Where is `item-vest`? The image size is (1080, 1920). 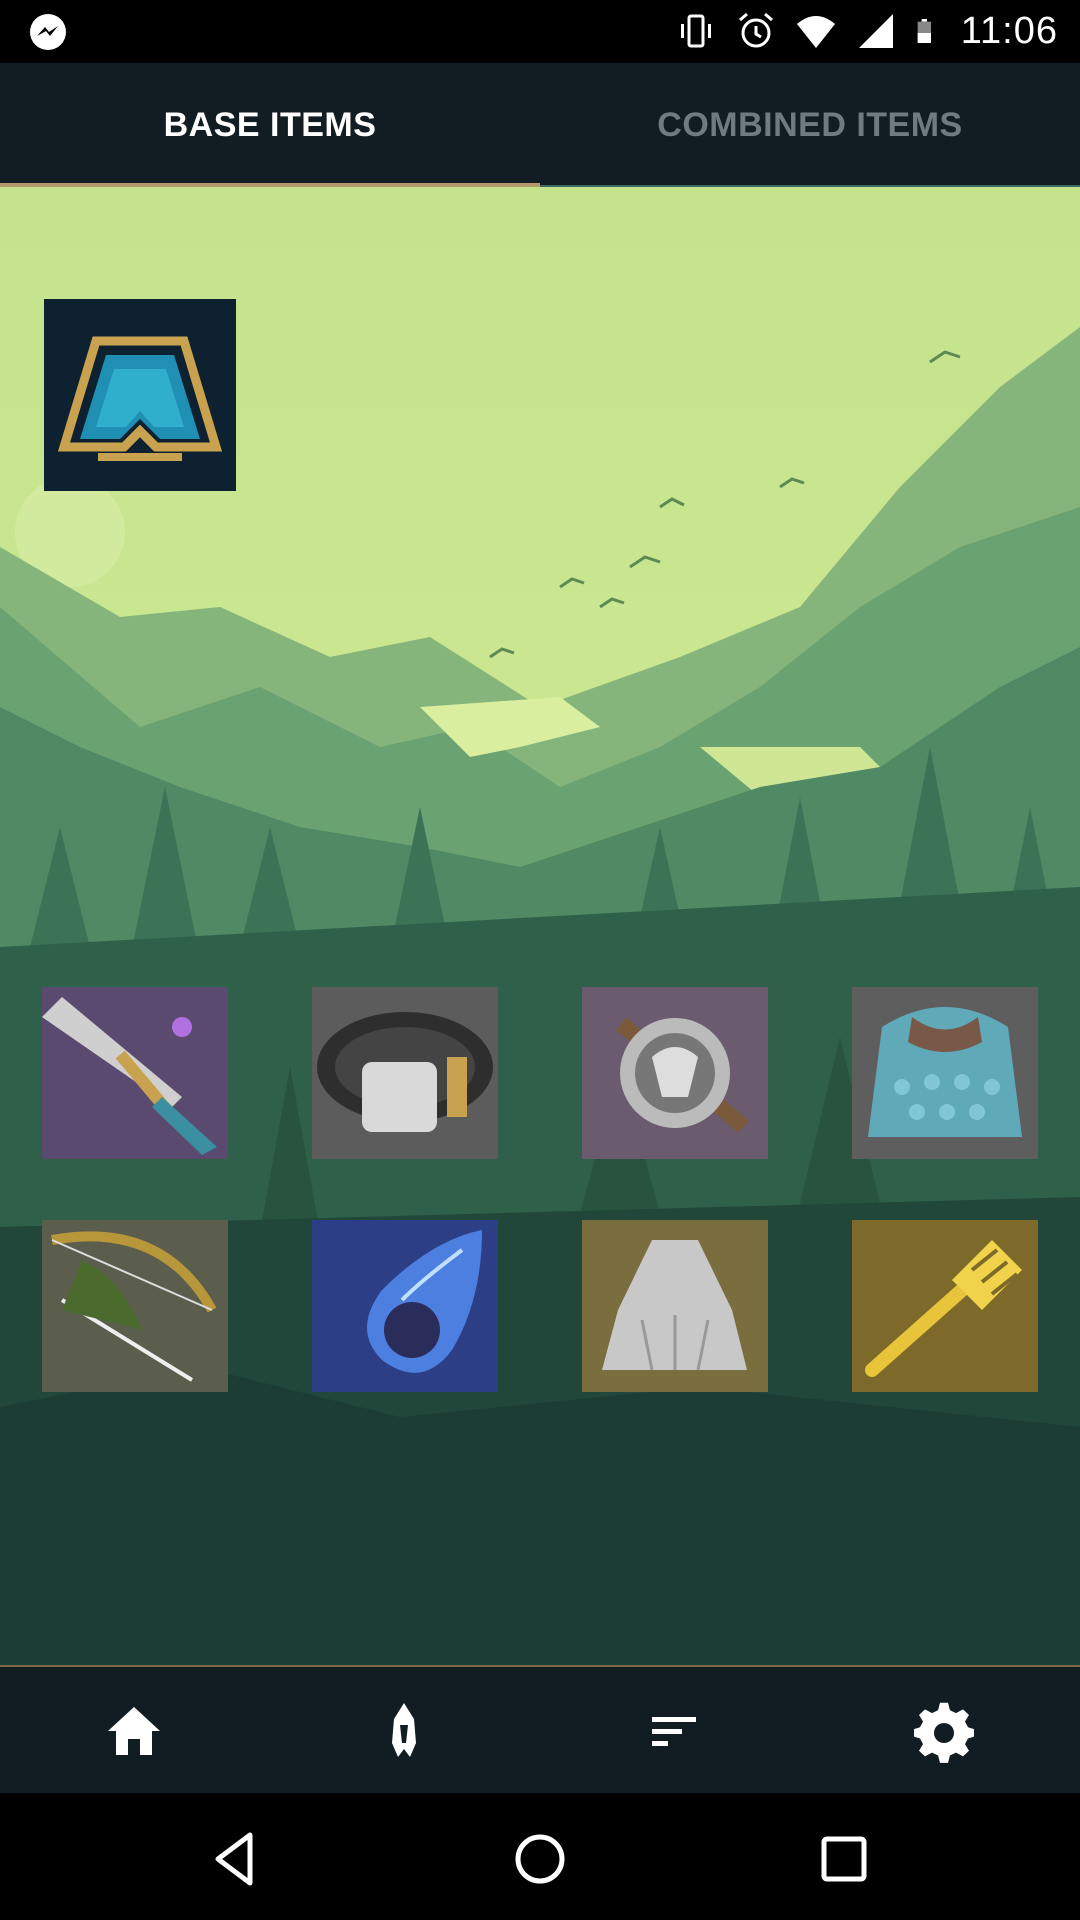
item-vest is located at coordinates (945, 1073).